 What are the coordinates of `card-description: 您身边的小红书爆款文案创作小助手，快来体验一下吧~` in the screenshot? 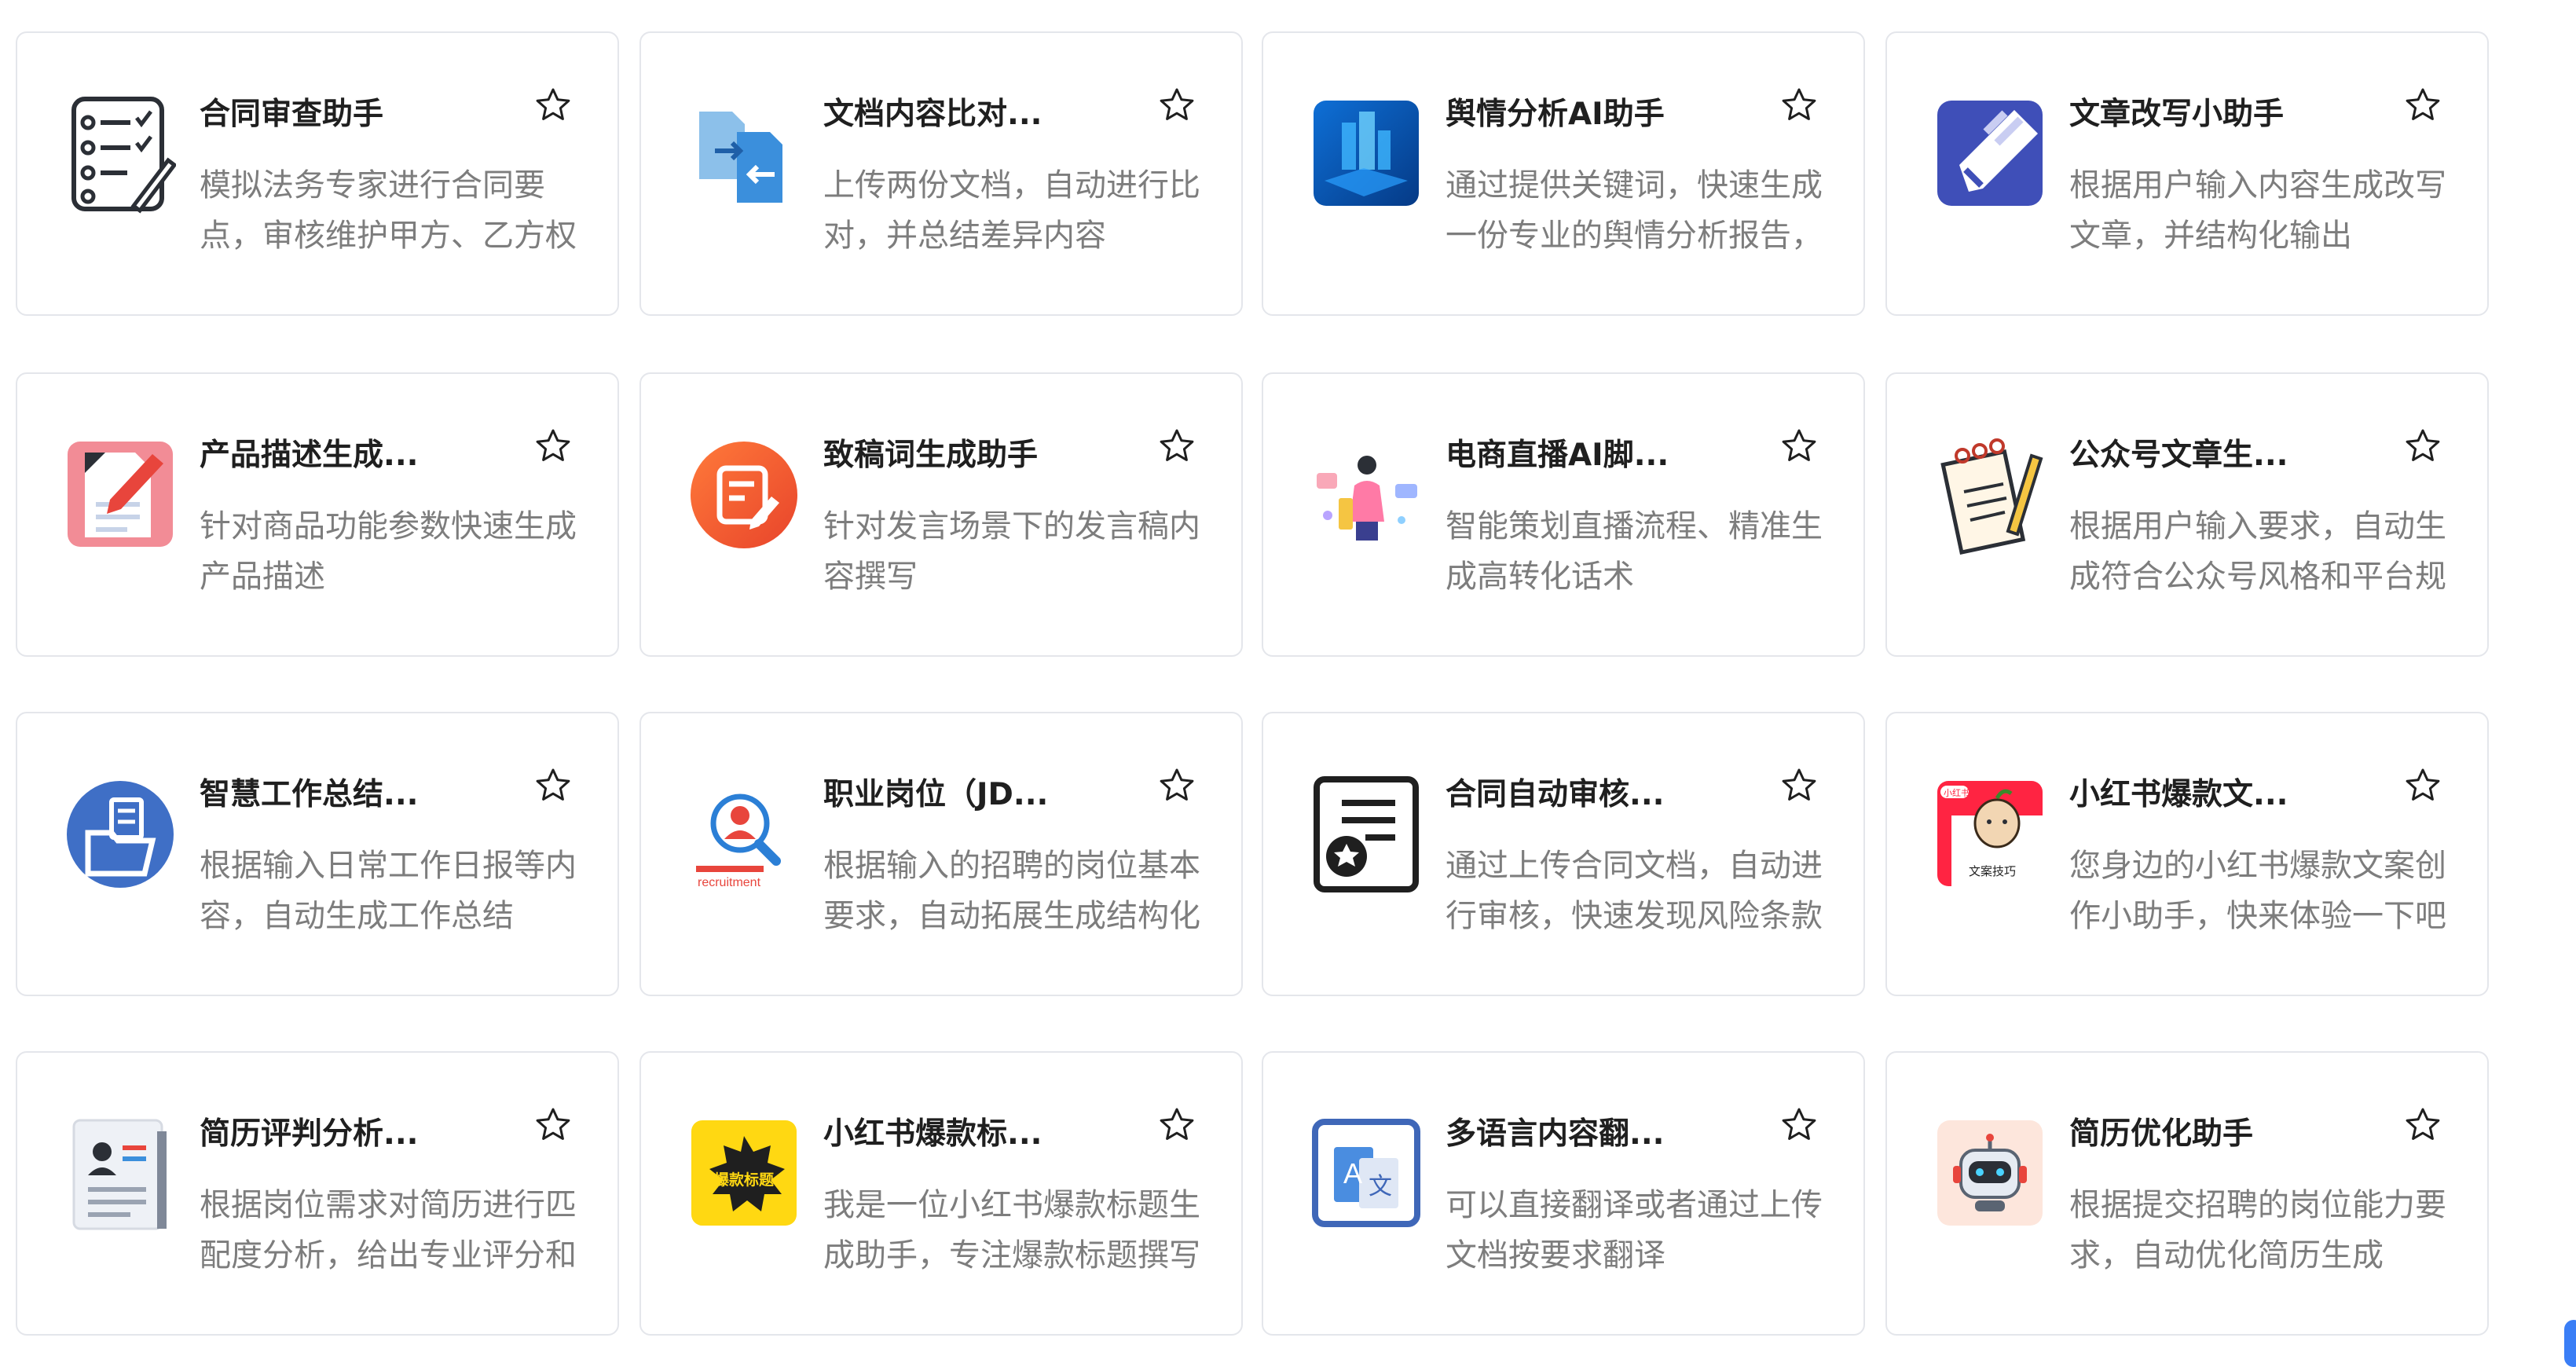 It's located at (2257, 891).